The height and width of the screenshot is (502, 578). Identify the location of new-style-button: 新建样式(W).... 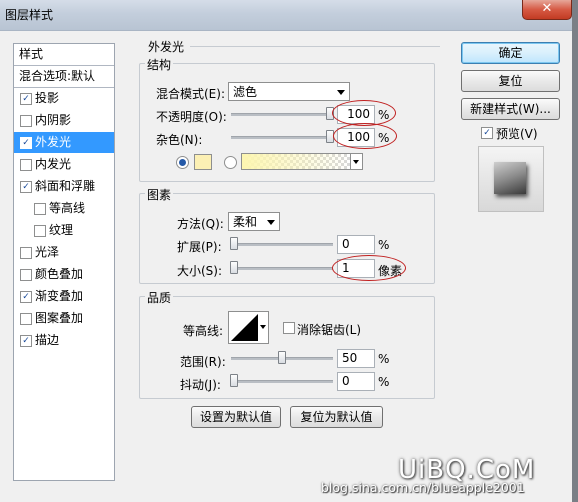
(510, 109).